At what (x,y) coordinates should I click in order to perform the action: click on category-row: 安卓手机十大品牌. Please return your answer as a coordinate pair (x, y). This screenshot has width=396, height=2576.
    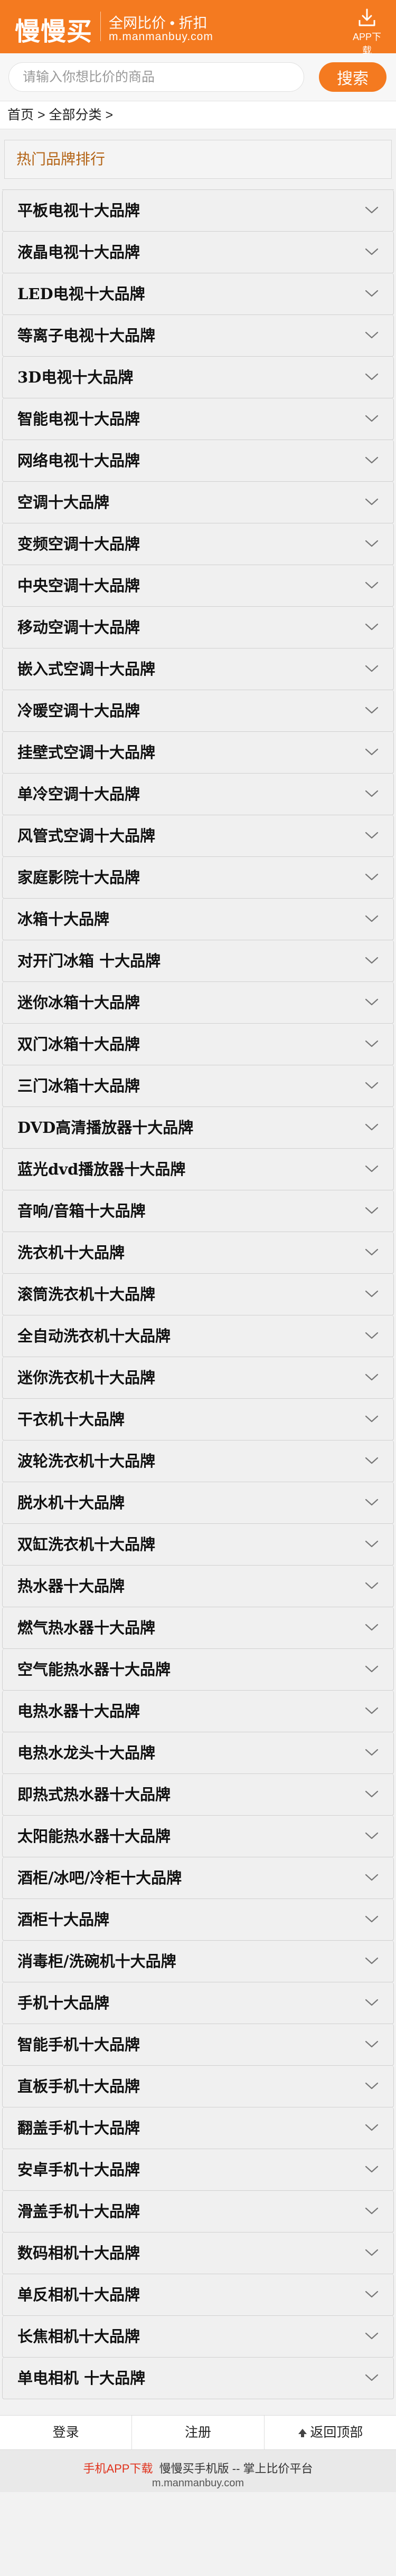
    Looking at the image, I should click on (198, 2170).